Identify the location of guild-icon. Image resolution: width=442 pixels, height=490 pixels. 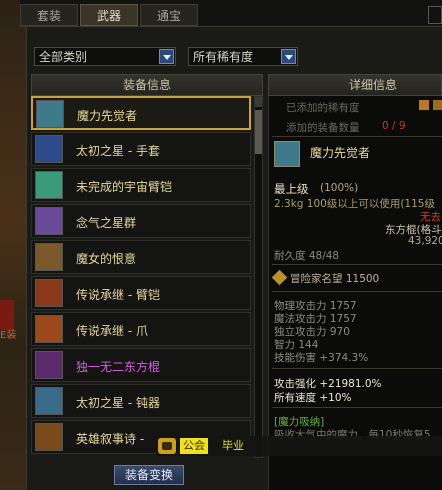
(167, 446).